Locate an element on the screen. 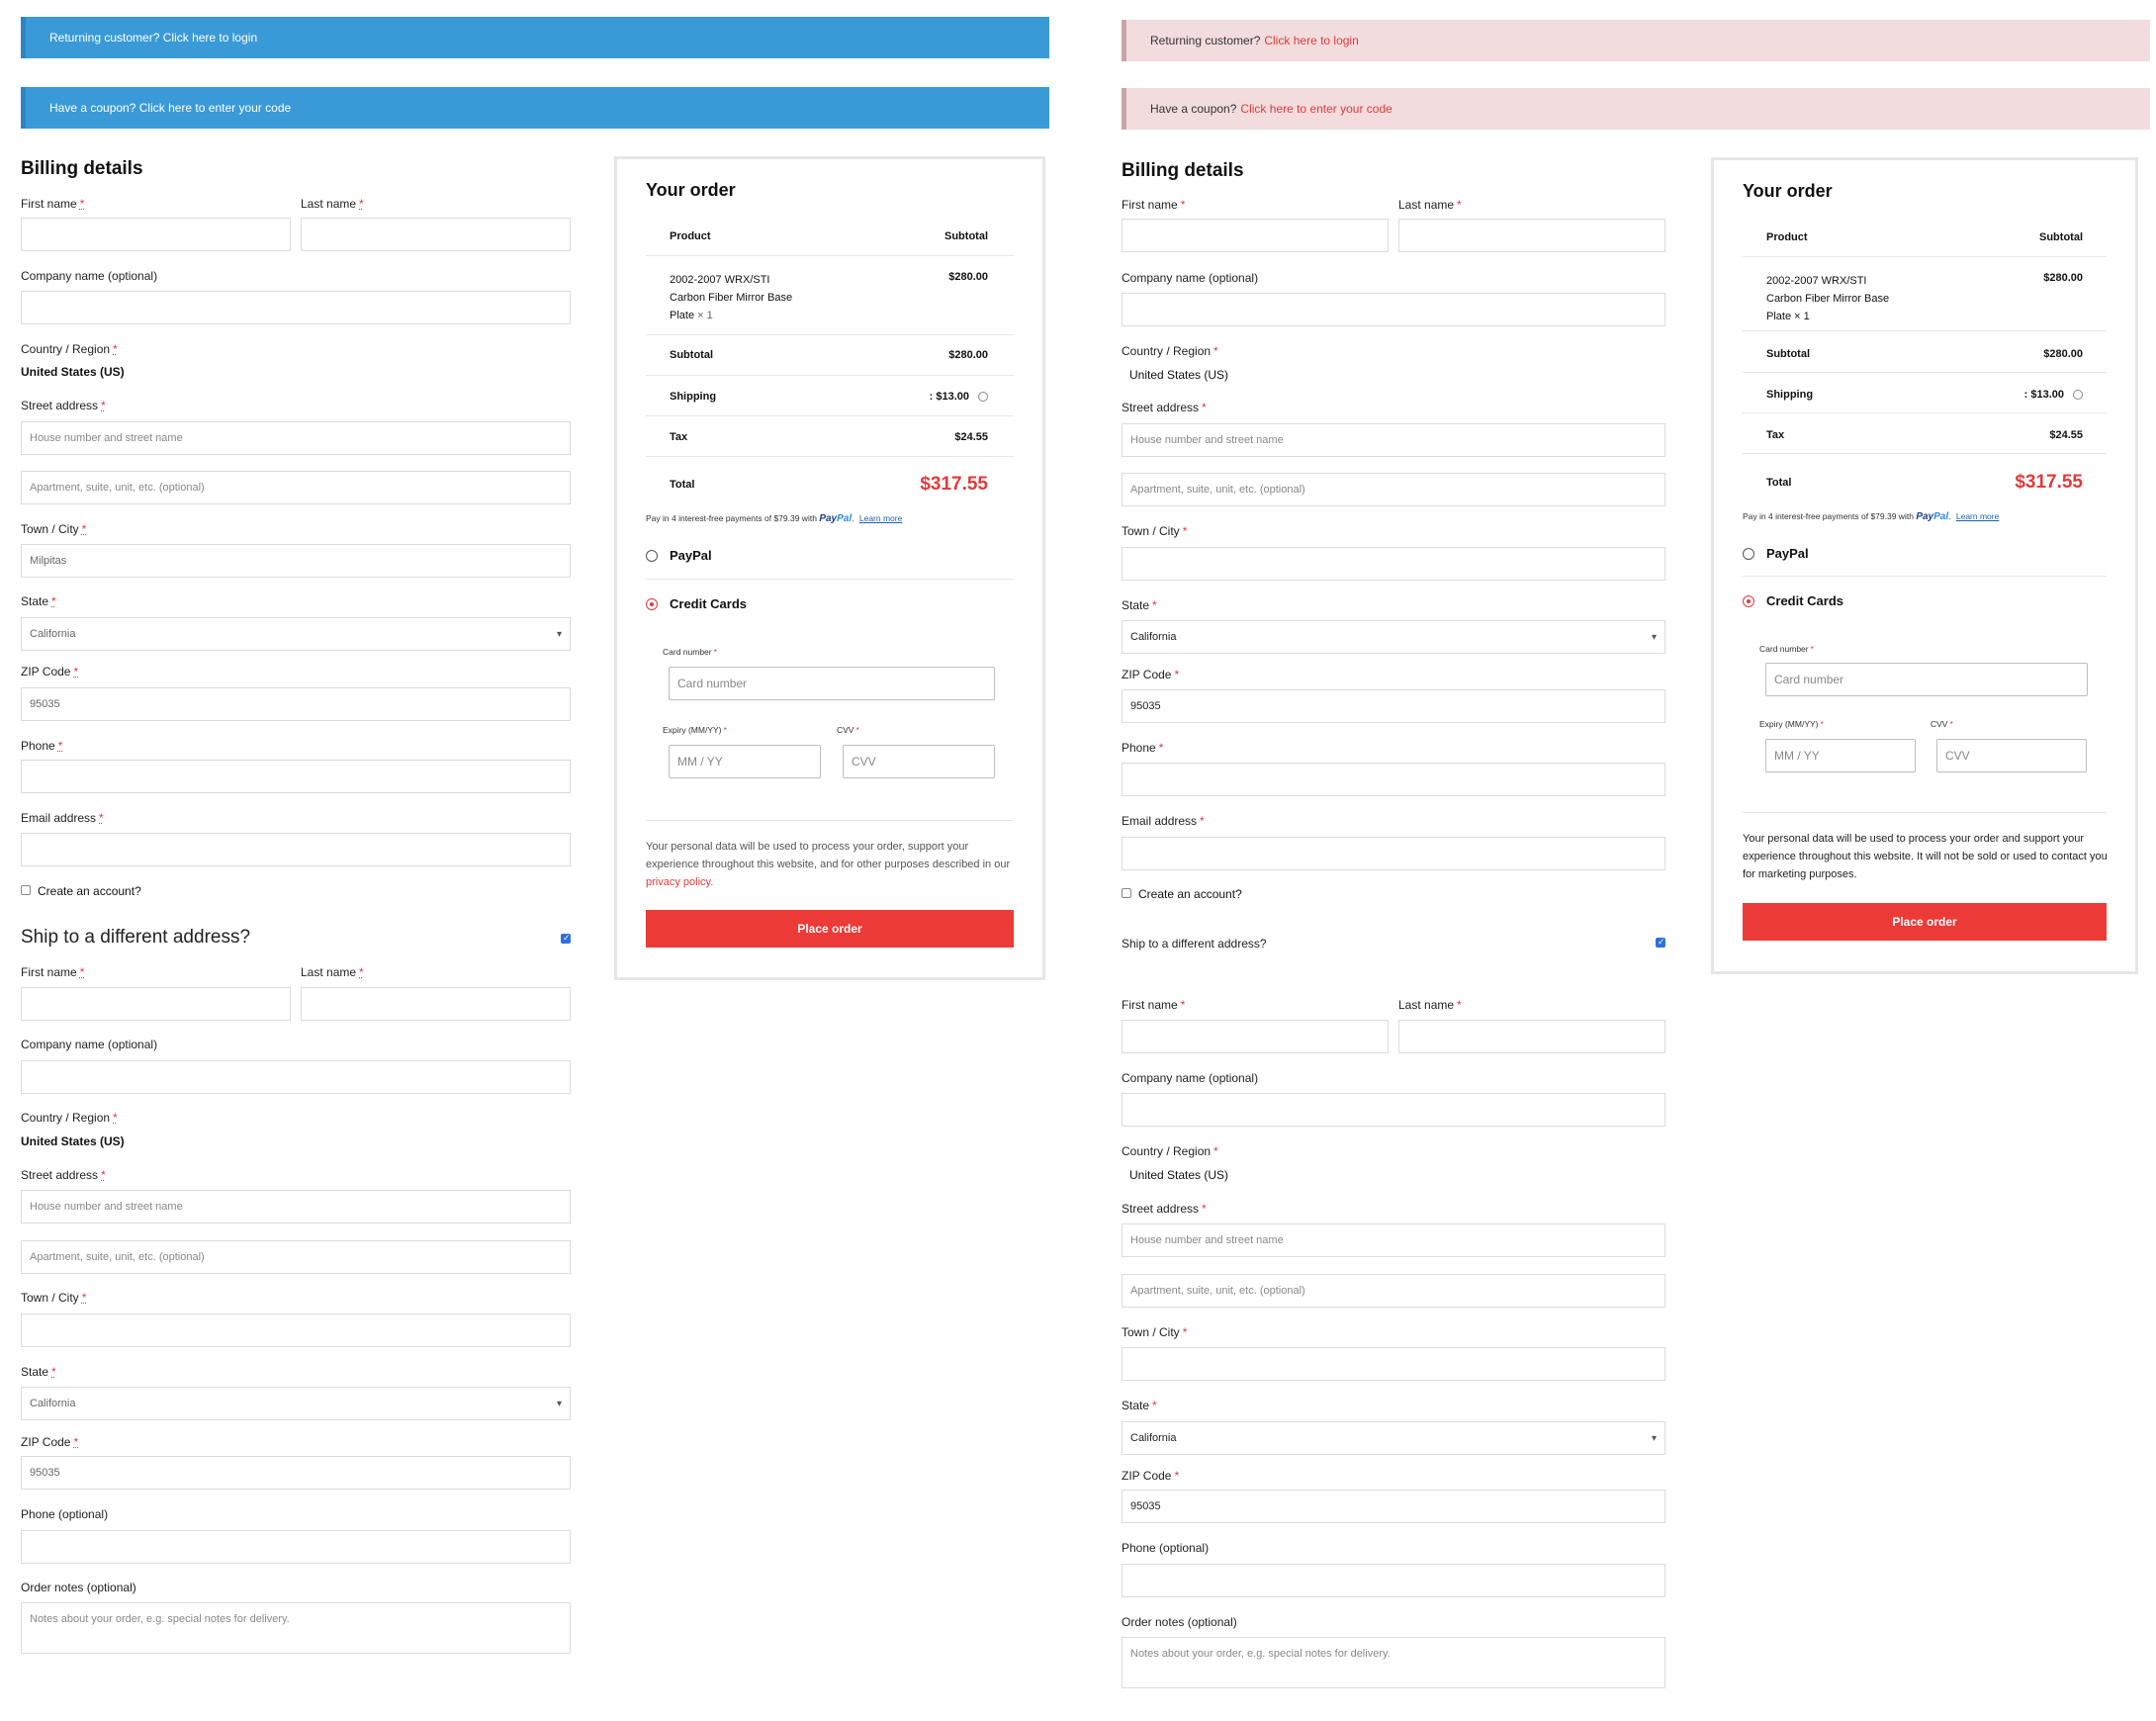 This screenshot has height=1721, width=2156. ship-zip-label: ZIP Code * is located at coordinates (1151, 1476).